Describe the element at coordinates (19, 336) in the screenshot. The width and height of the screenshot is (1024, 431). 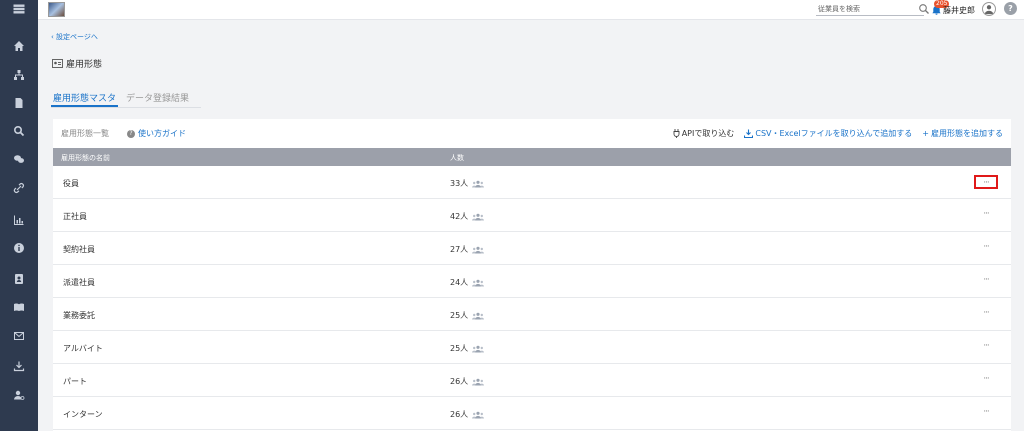
I see `mail-icon` at that location.